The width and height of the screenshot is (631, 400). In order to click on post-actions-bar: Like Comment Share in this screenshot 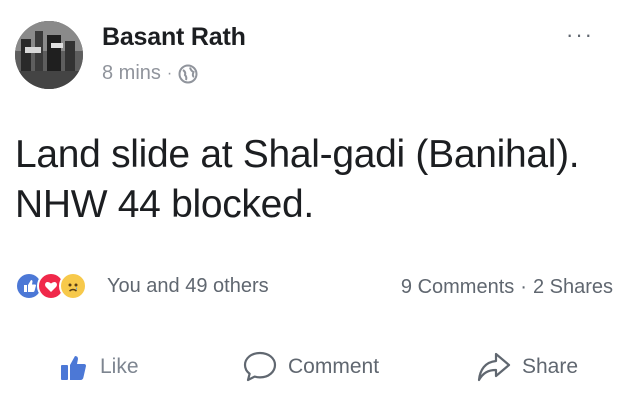, I will do `click(315, 367)`.